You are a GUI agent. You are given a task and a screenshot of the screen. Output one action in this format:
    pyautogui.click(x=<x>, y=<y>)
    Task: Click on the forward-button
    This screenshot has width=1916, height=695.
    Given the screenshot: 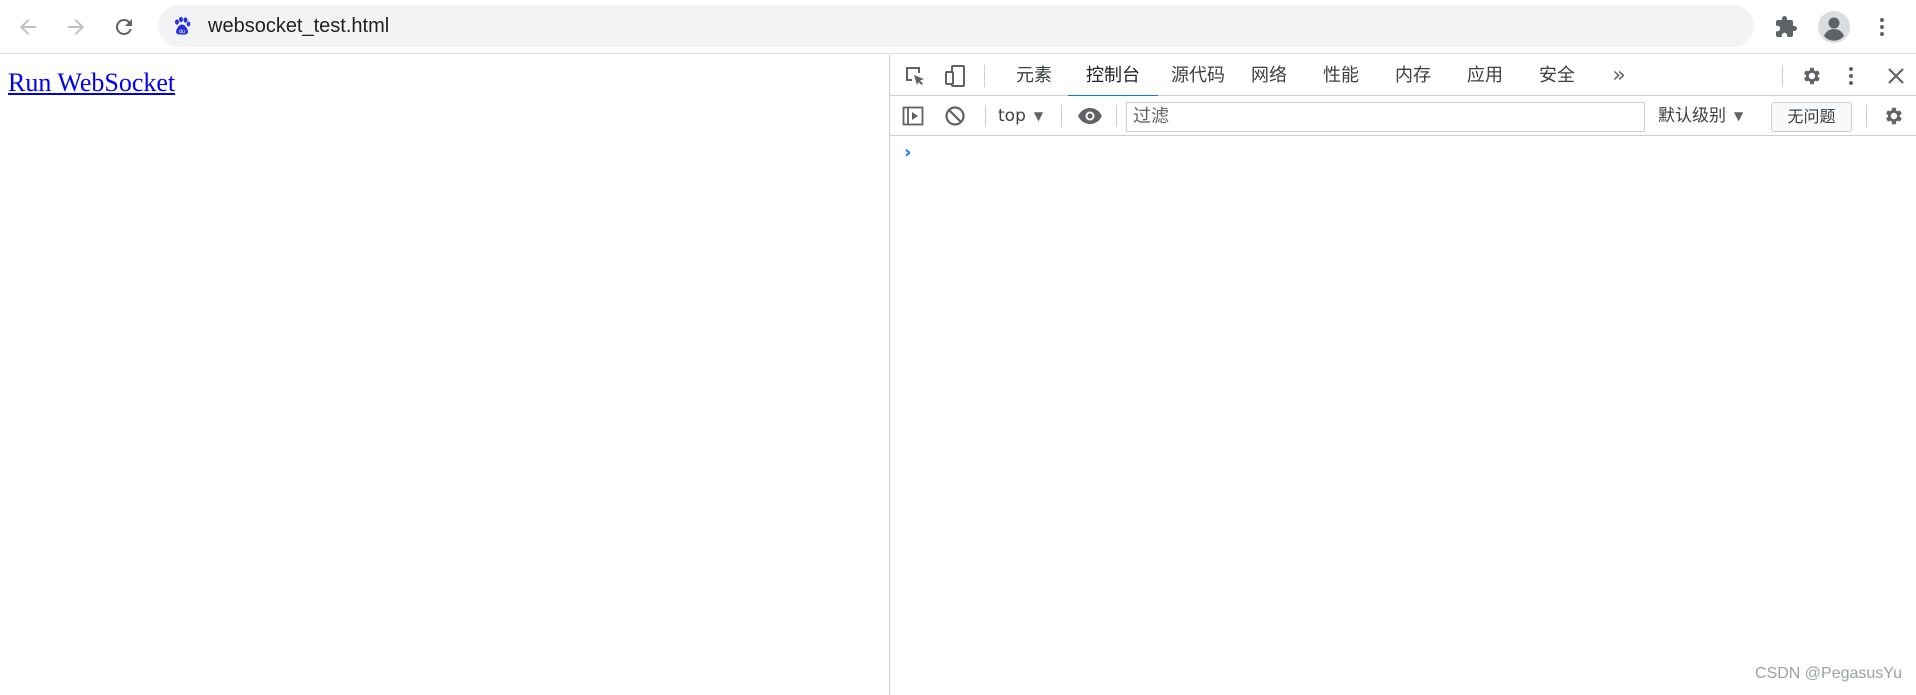 What is the action you would take?
    pyautogui.click(x=76, y=27)
    